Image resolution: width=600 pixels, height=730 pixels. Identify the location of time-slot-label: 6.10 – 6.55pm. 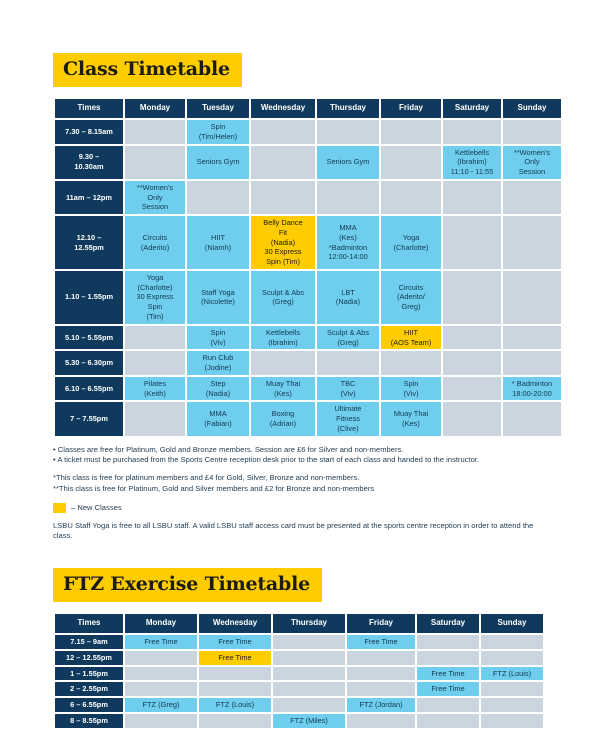
(89, 388).